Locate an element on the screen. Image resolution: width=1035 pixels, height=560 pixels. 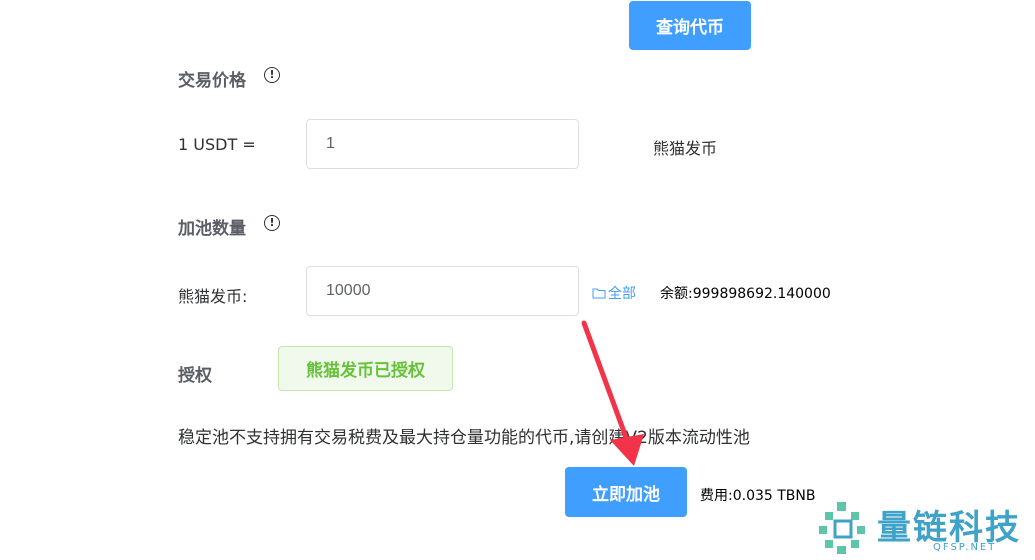
price-section-title: 交易价格 is located at coordinates (212, 81).